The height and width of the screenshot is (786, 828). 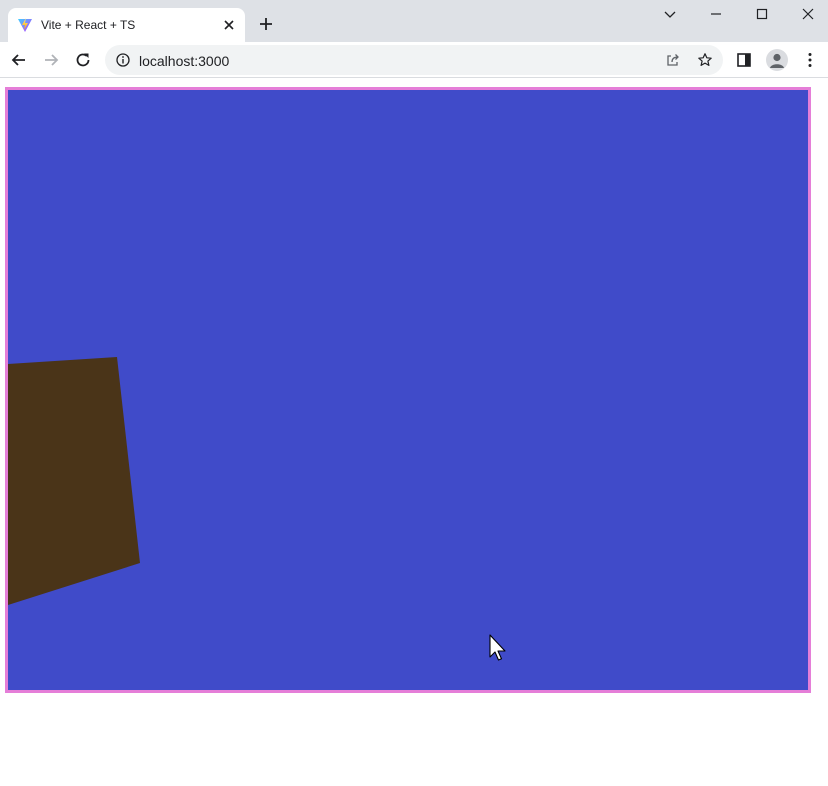 I want to click on plus-icon, so click(x=266, y=24).